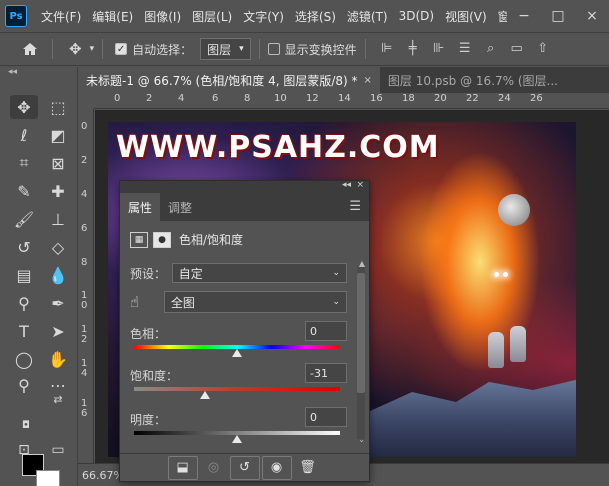 Image resolution: width=609 pixels, height=486 pixels. What do you see at coordinates (103, 475) in the screenshot?
I see `zoom-level: 66.67%` at bounding box center [103, 475].